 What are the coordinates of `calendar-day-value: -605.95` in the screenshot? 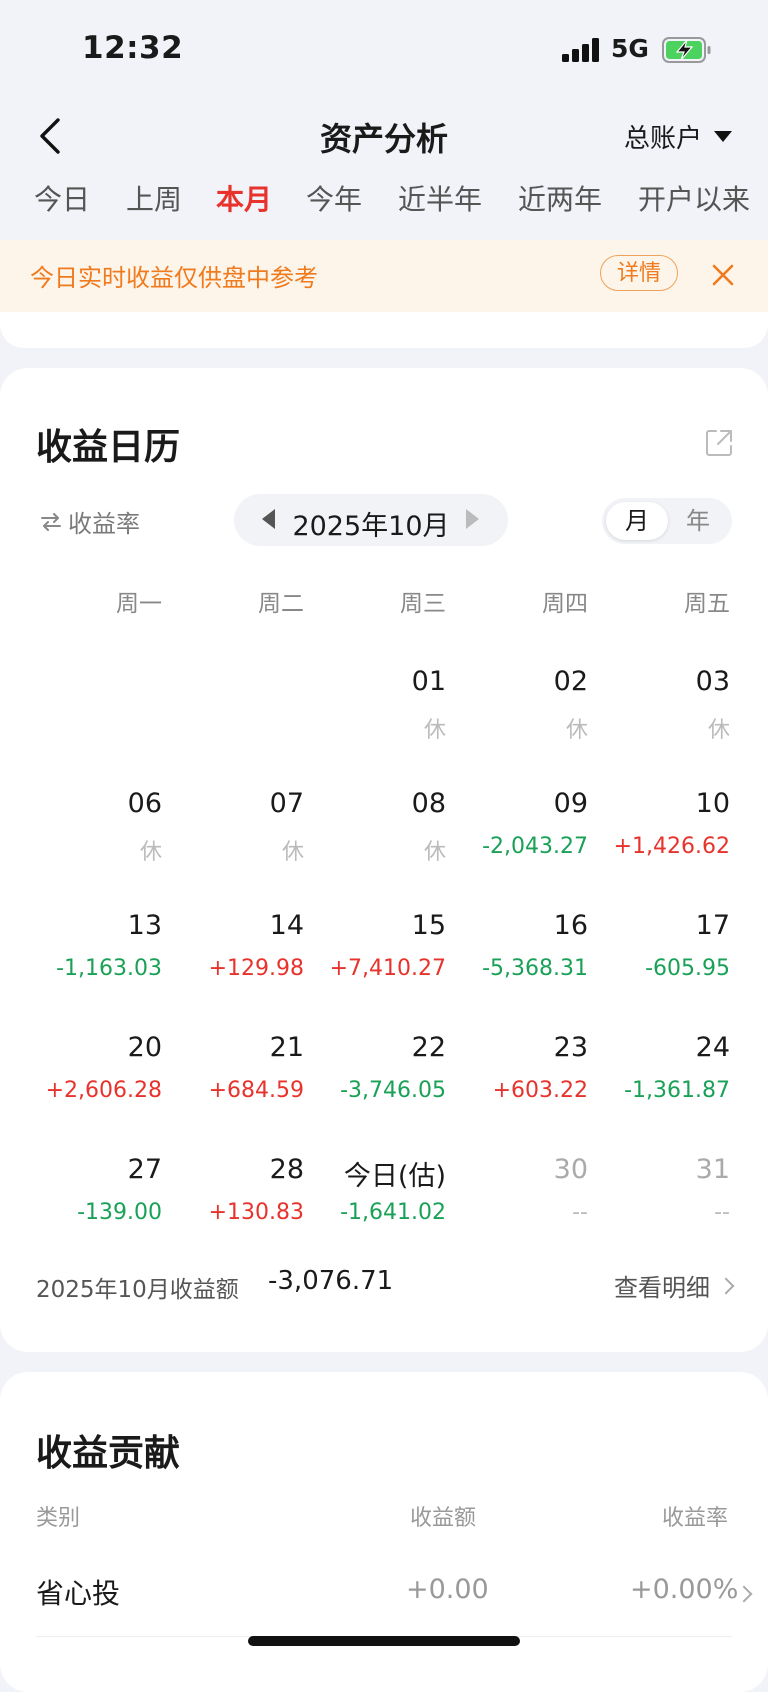 It's located at (687, 968).